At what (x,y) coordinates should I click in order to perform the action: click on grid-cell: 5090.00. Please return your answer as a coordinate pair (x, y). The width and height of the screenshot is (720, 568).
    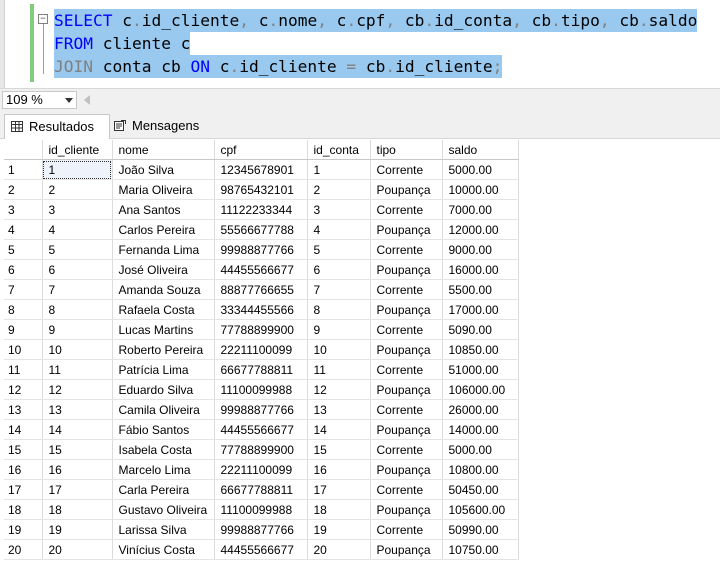
    Looking at the image, I should click on (480, 329).